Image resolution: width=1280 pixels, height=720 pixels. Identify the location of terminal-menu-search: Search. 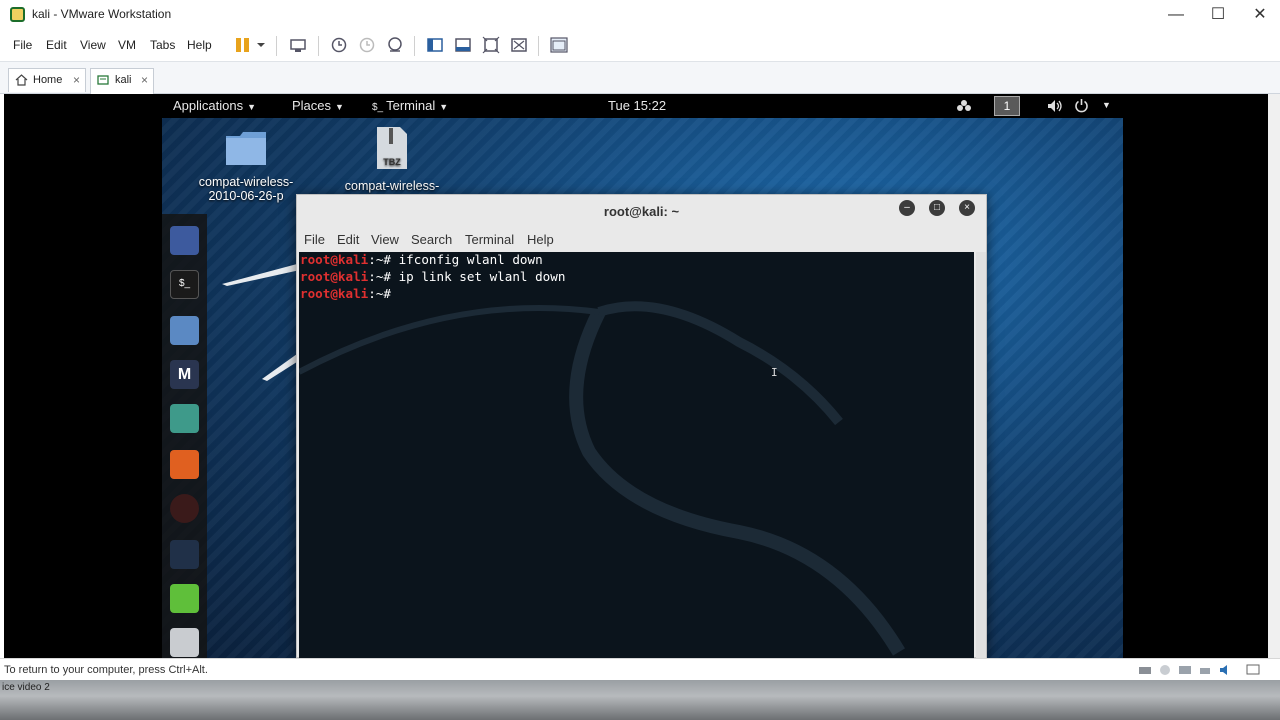
(431, 239).